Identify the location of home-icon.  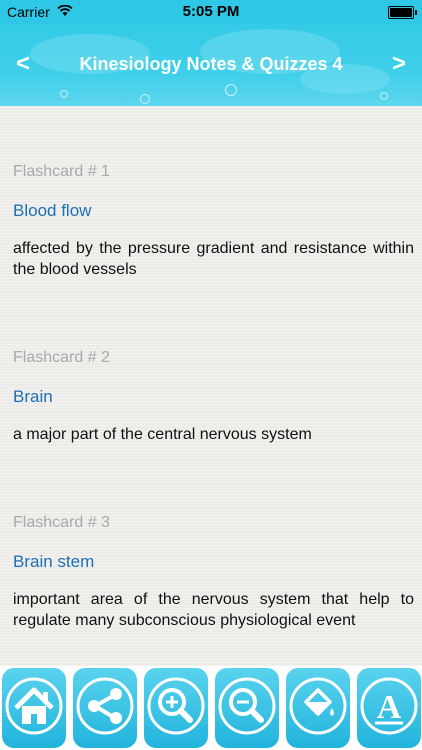
(34, 706).